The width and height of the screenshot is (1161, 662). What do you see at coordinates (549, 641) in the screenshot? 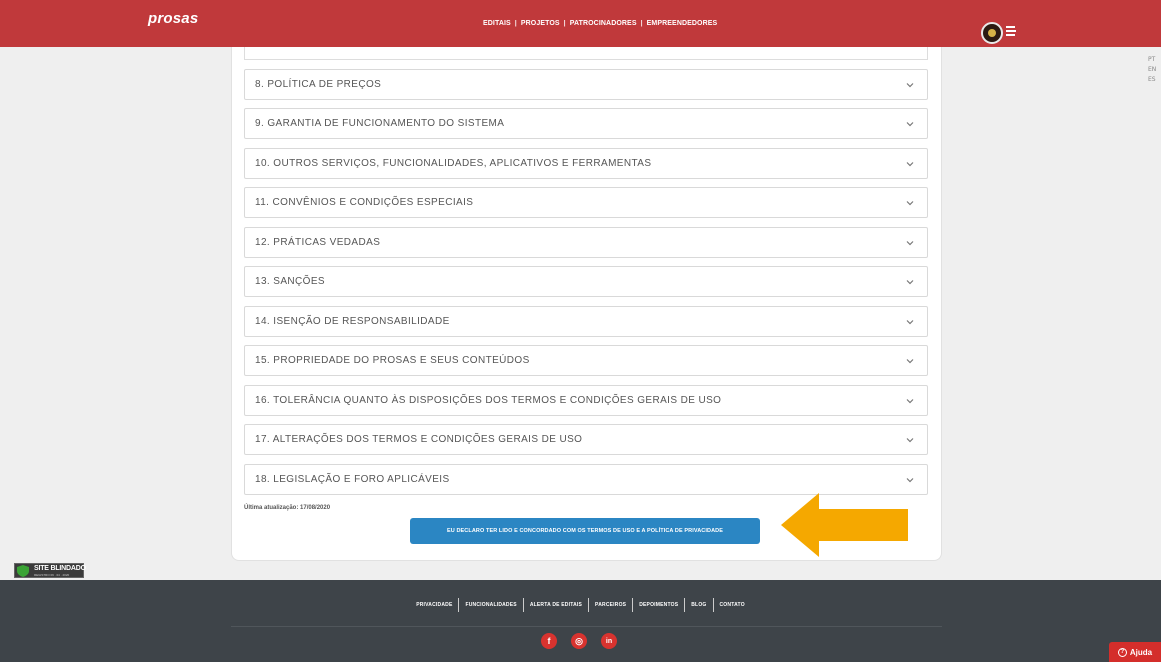
I see `facebook-icon: f` at bounding box center [549, 641].